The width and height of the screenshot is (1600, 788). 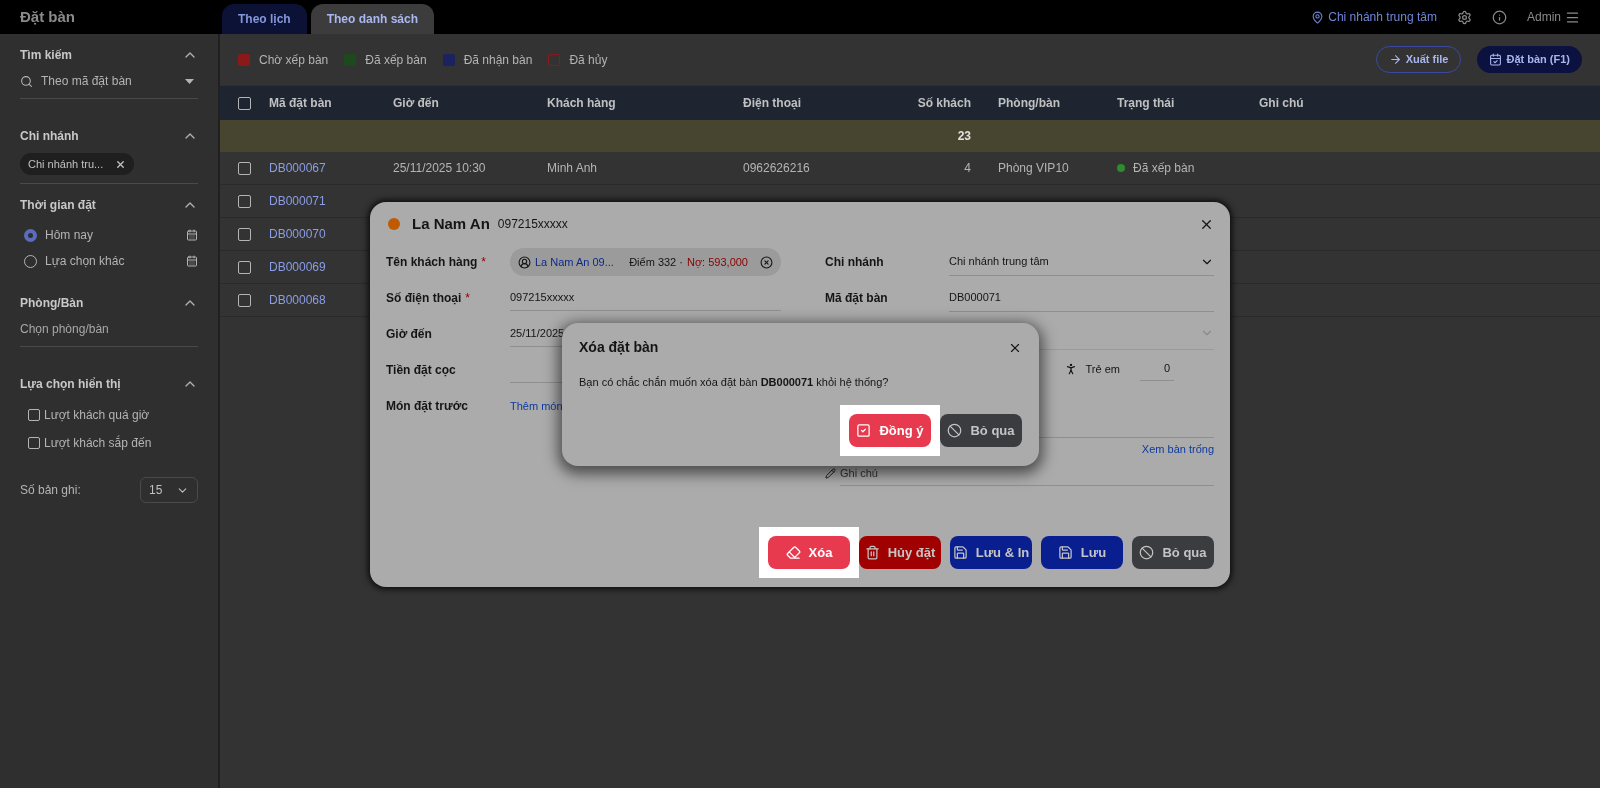 What do you see at coordinates (717, 262) in the screenshot?
I see `customer-debt: Nợ: 593,000` at bounding box center [717, 262].